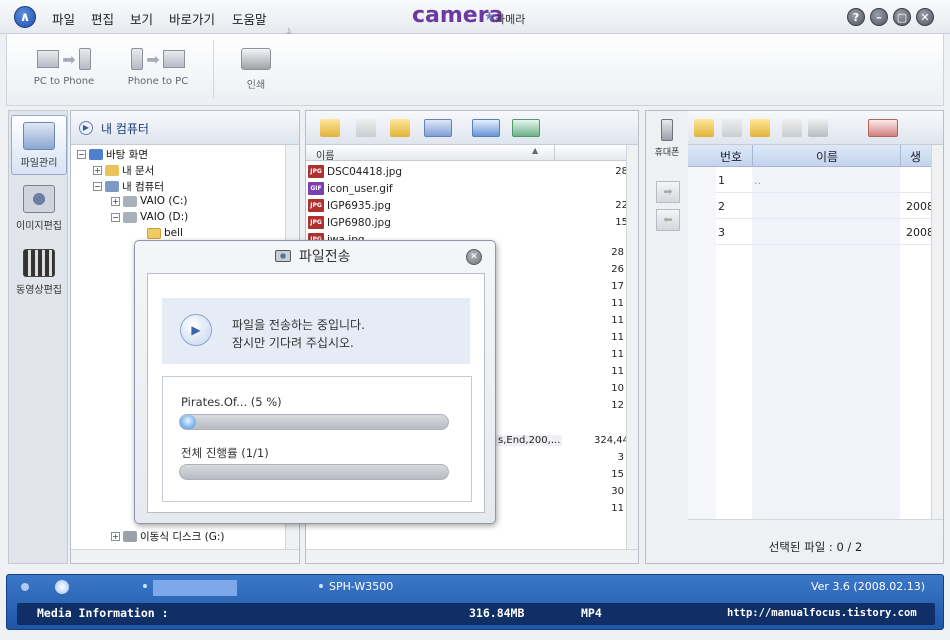 This screenshot has height=640, width=950. I want to click on nav-image-edit: 이미지편집, so click(39, 209).